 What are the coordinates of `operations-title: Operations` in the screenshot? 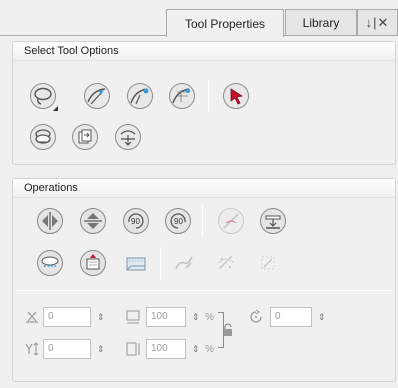 It's located at (204, 188).